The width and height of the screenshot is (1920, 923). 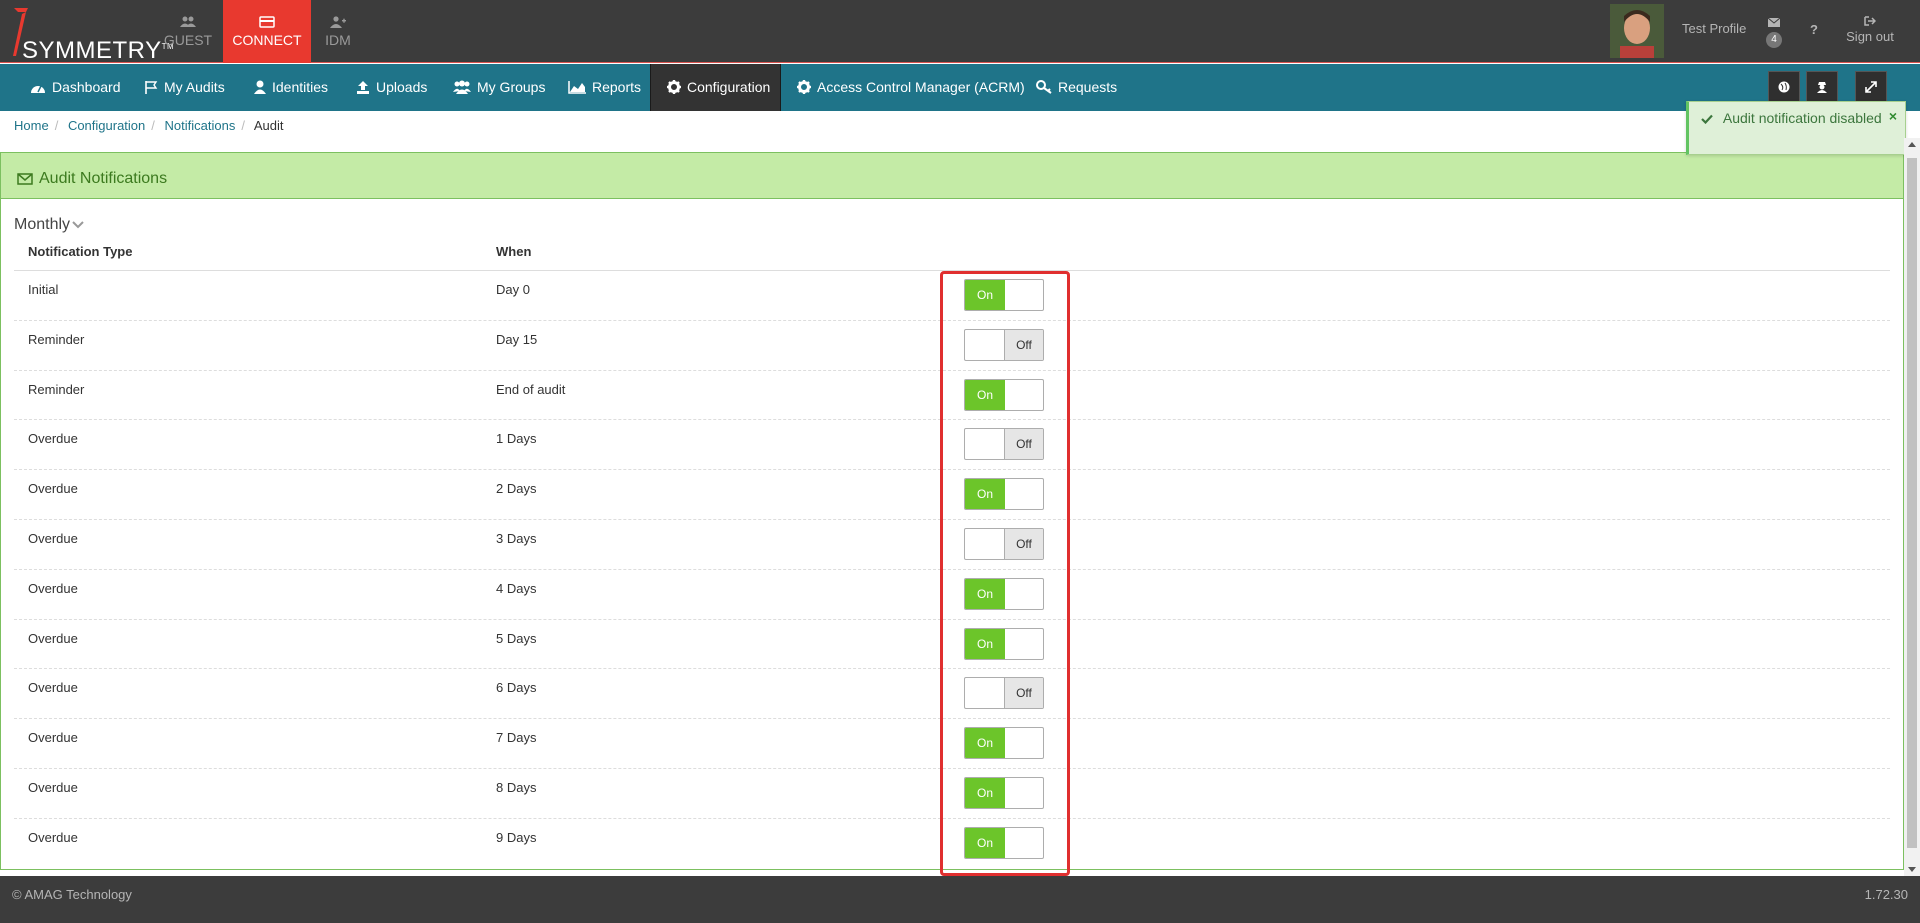 What do you see at coordinates (42, 224) in the screenshot?
I see `period-label: Monthly` at bounding box center [42, 224].